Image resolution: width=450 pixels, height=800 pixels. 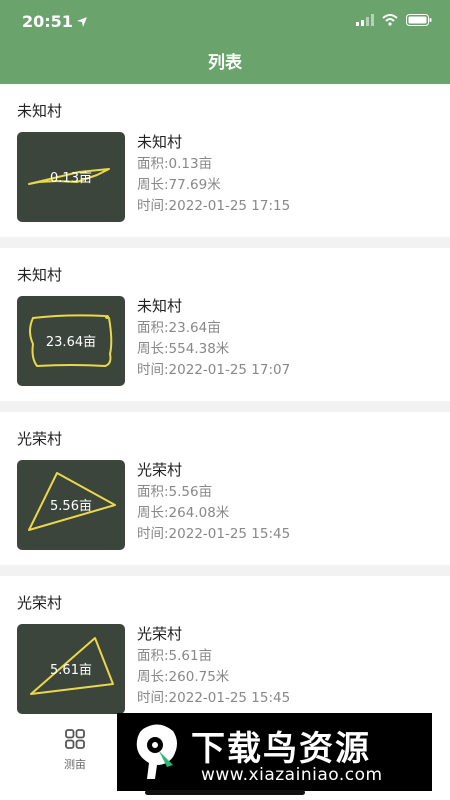 I want to click on thumb-area-label: 0.13亩, so click(x=71, y=178).